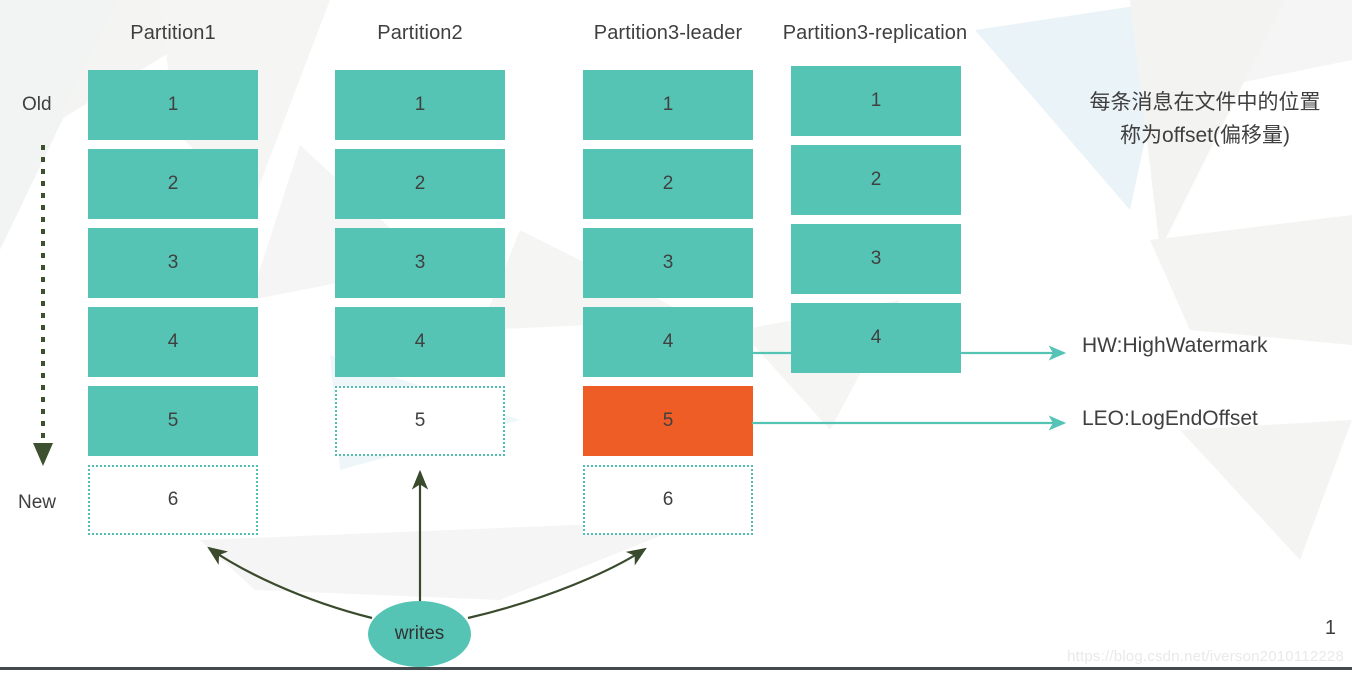 The image size is (1352, 675). What do you see at coordinates (1330, 628) in the screenshot?
I see `page-number: 1` at bounding box center [1330, 628].